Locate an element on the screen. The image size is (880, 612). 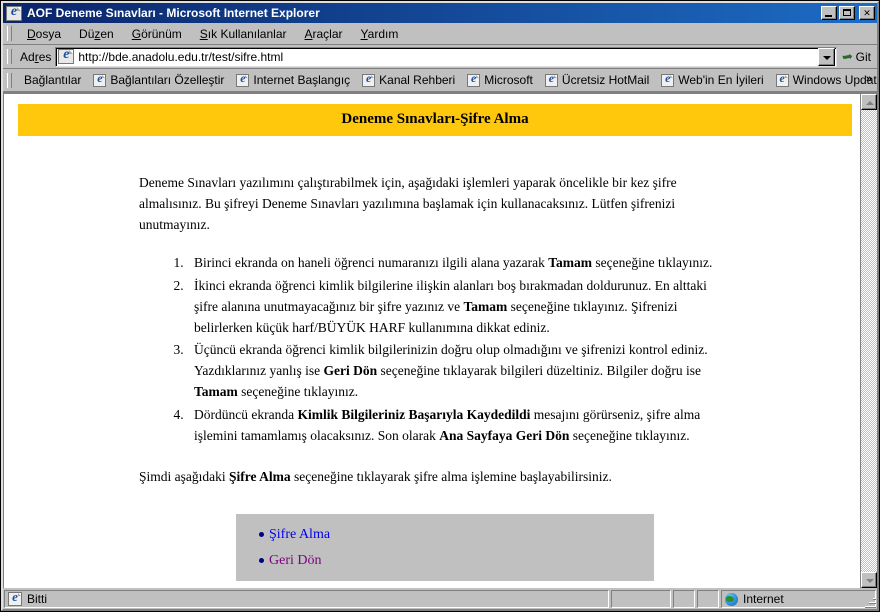
links-overflow-icon: » is located at coordinates (869, 79).